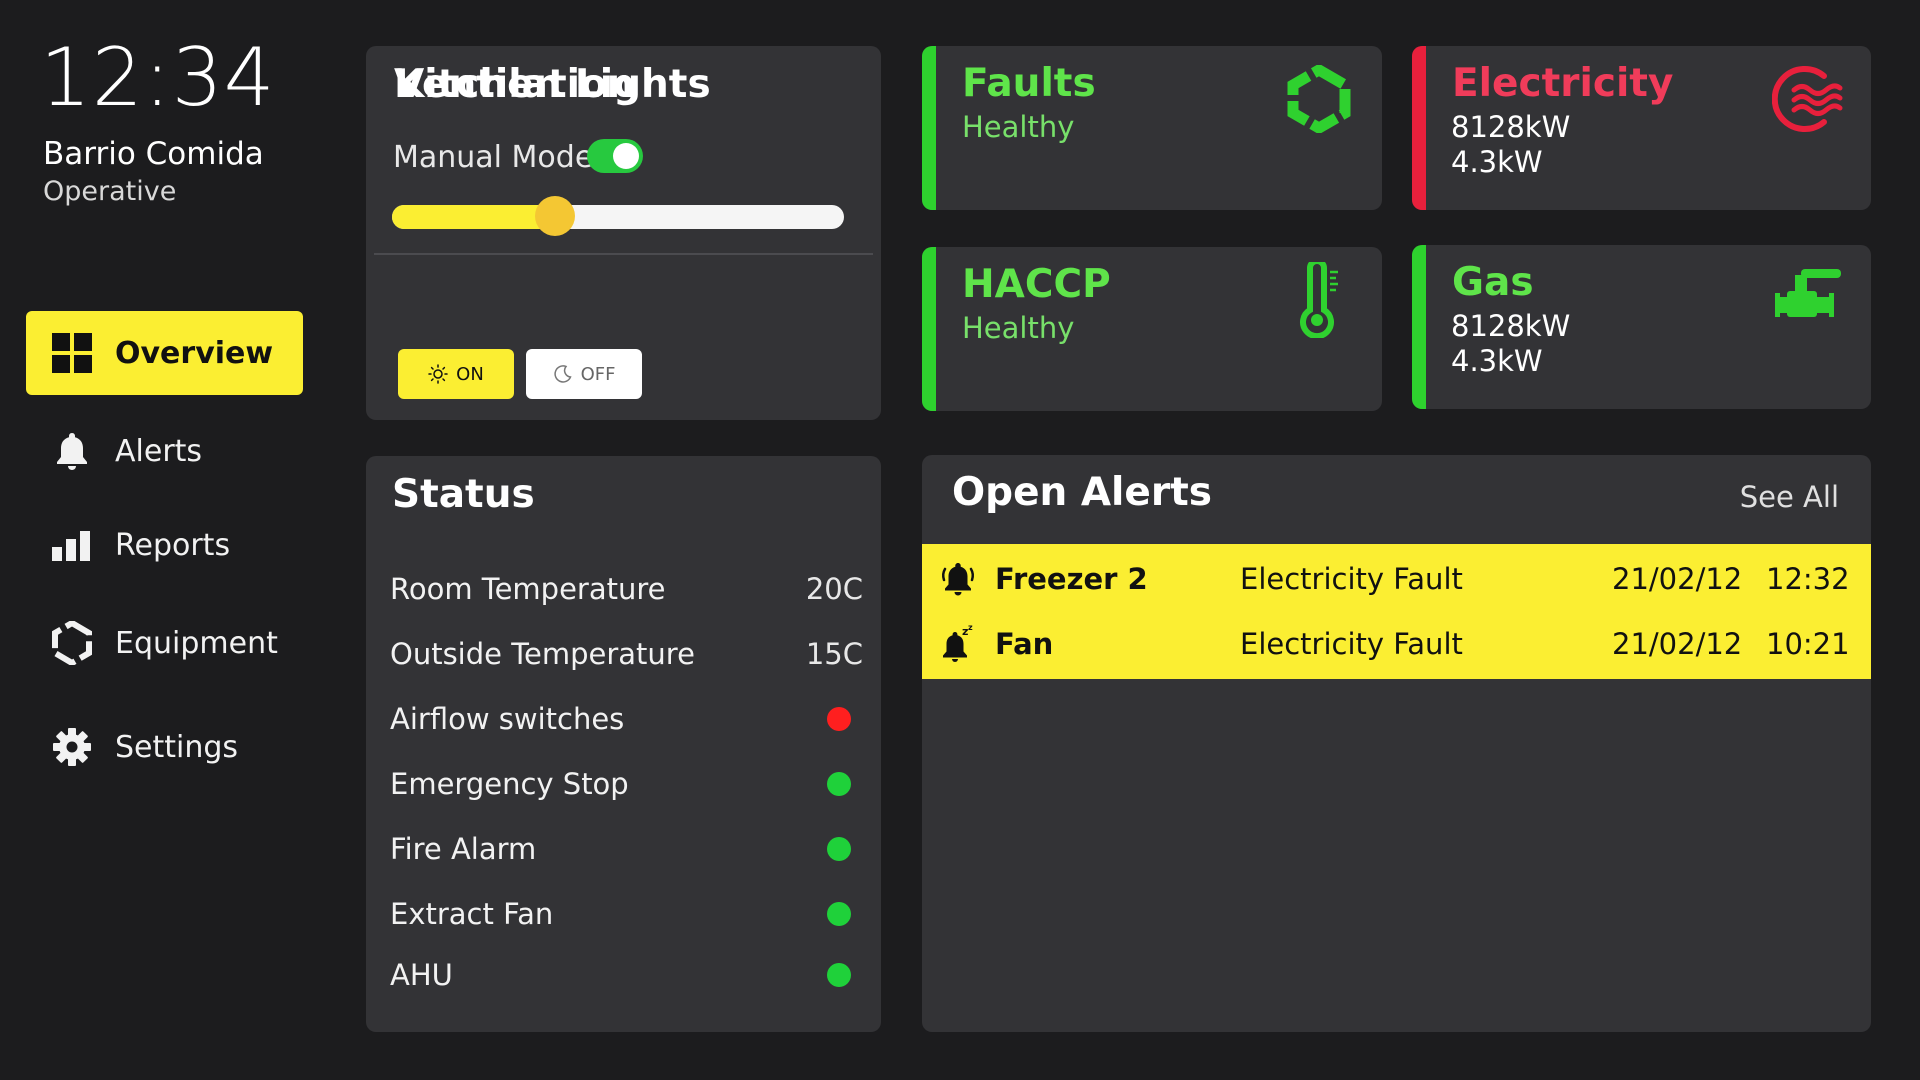  Describe the element at coordinates (1808, 579) in the screenshot. I see `alert-time: 12:32` at that location.